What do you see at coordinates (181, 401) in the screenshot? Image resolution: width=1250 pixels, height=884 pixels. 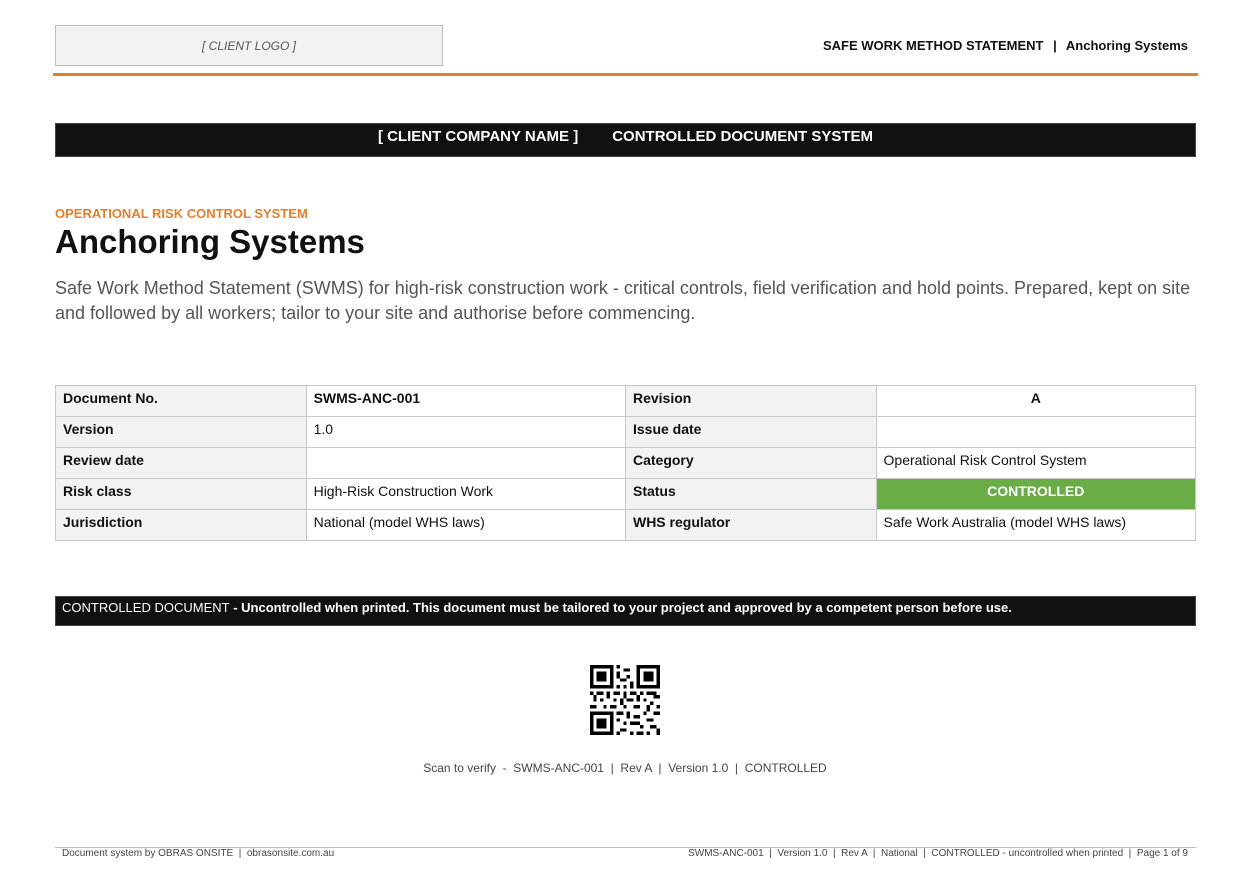 I see `label-document-no: Document No.` at bounding box center [181, 401].